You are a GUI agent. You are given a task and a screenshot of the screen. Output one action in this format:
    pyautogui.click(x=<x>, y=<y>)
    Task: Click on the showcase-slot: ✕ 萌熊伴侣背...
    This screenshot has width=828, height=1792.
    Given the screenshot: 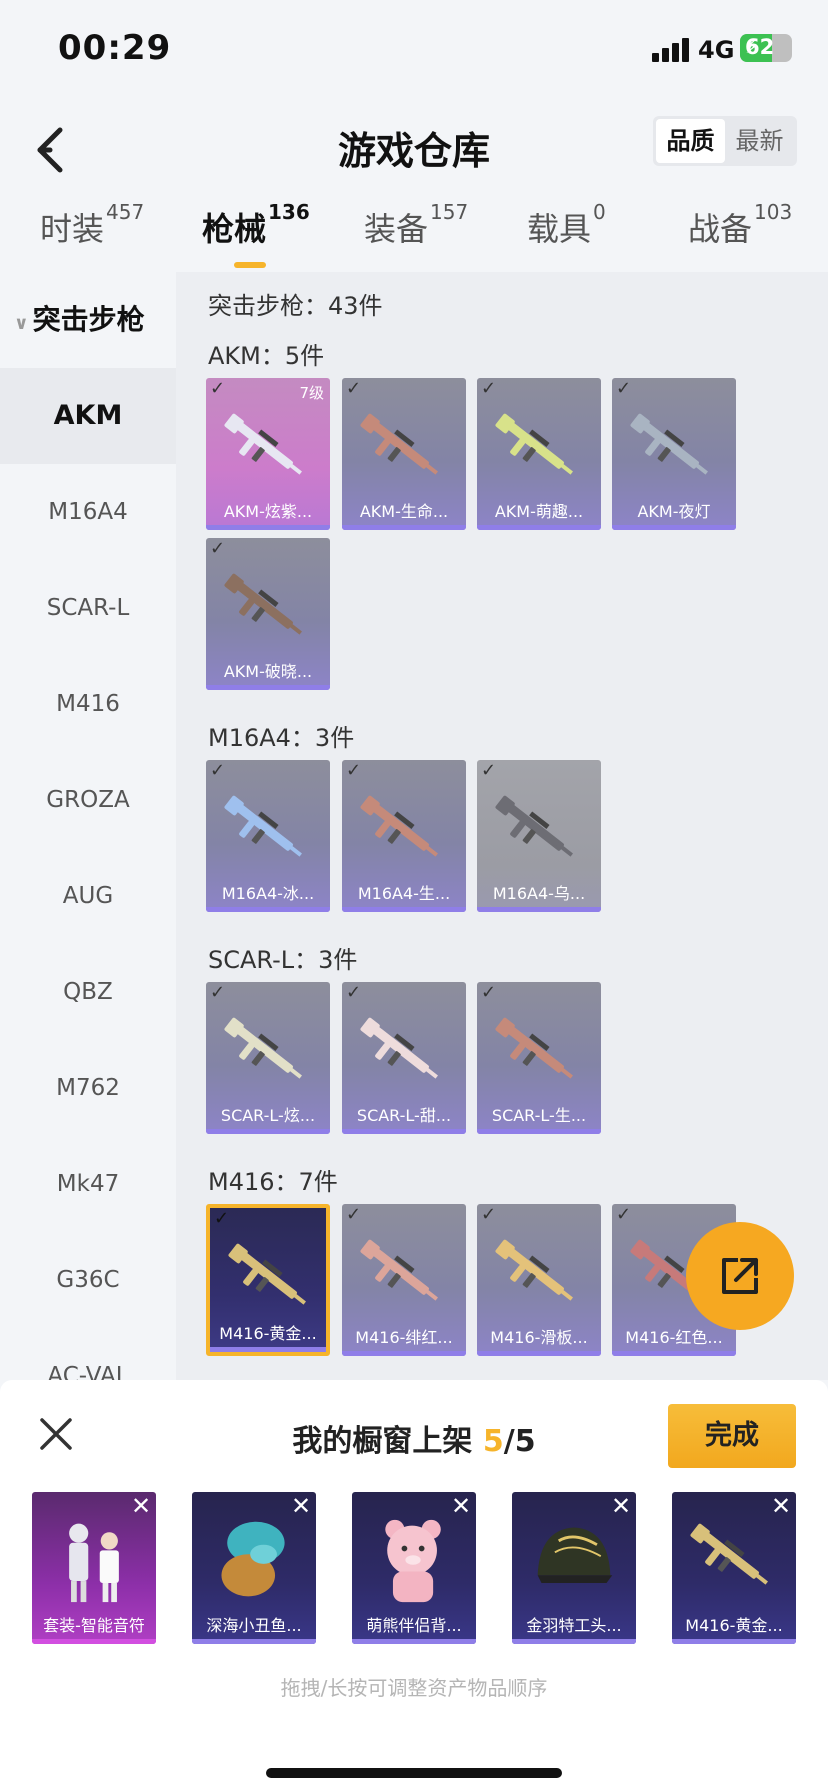 What is the action you would take?
    pyautogui.click(x=414, y=1568)
    